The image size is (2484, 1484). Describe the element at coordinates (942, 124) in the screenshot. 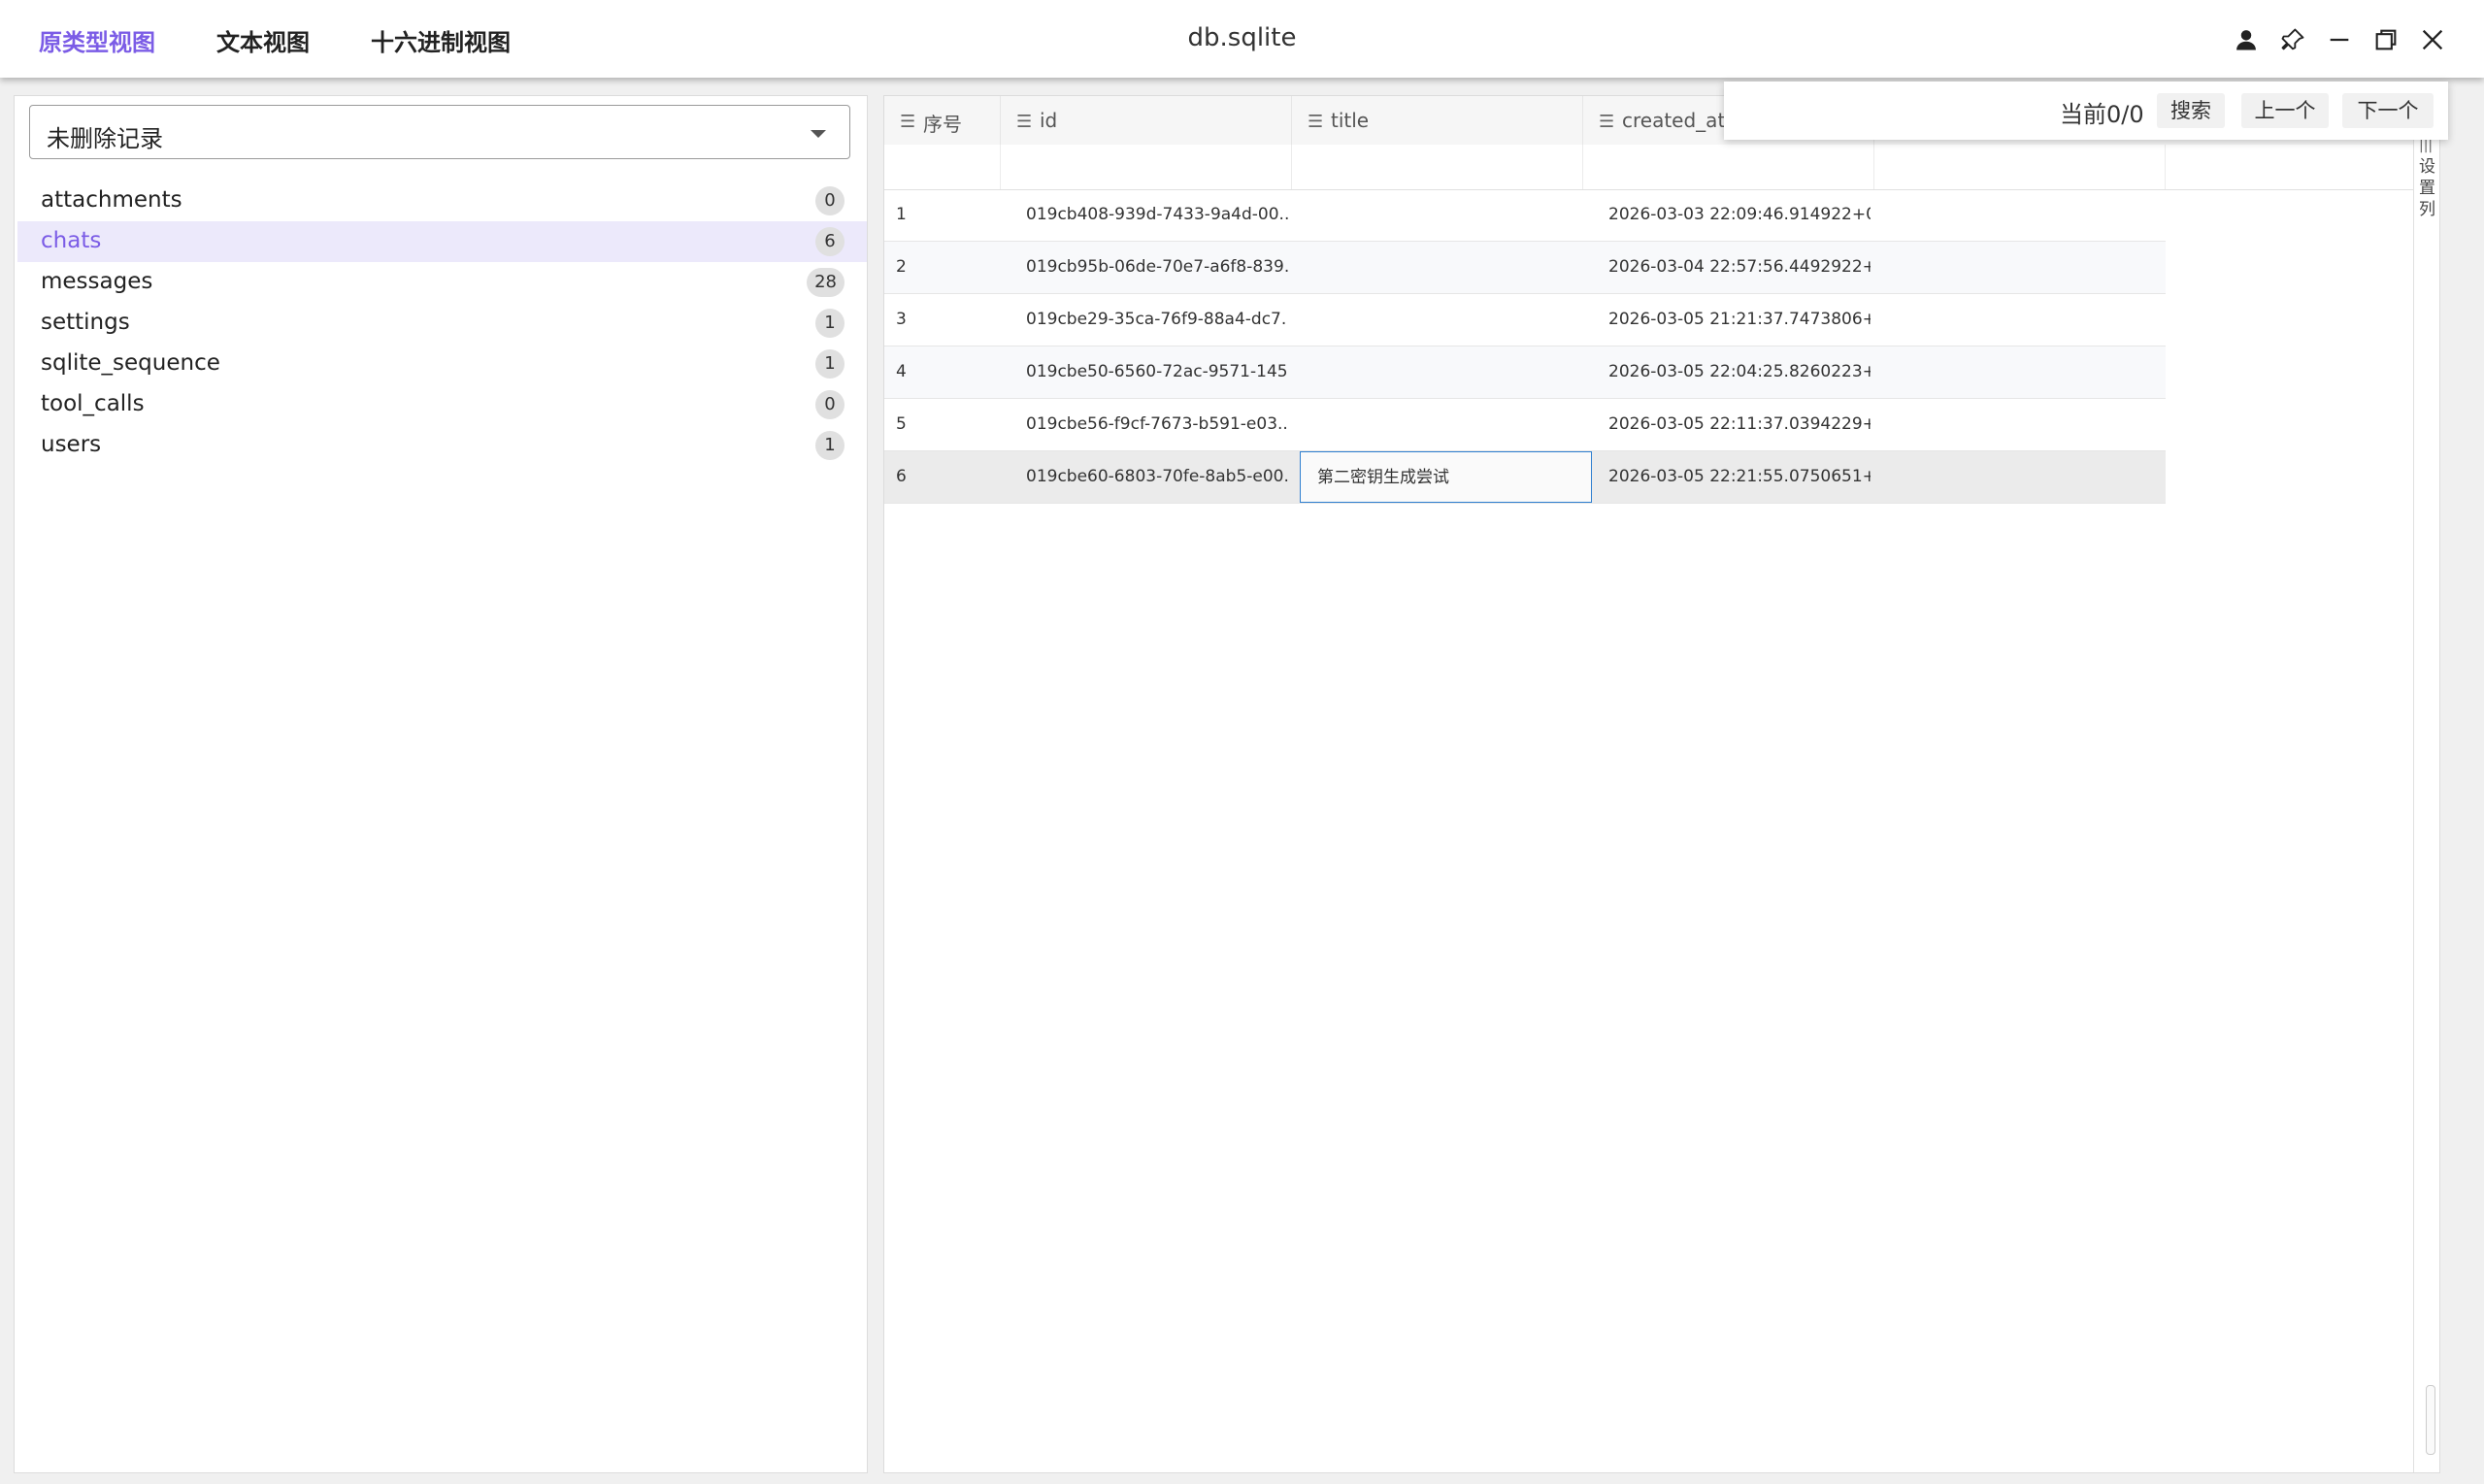

I see `column-header-label: 序号` at that location.